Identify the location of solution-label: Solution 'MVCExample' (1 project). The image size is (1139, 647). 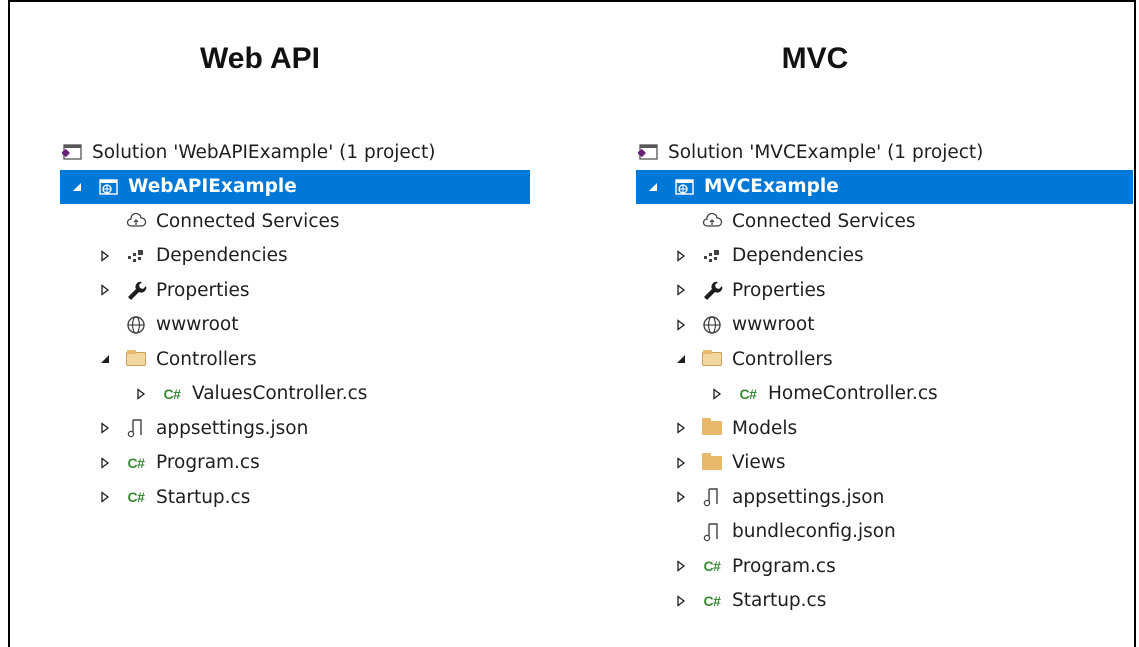
(826, 152).